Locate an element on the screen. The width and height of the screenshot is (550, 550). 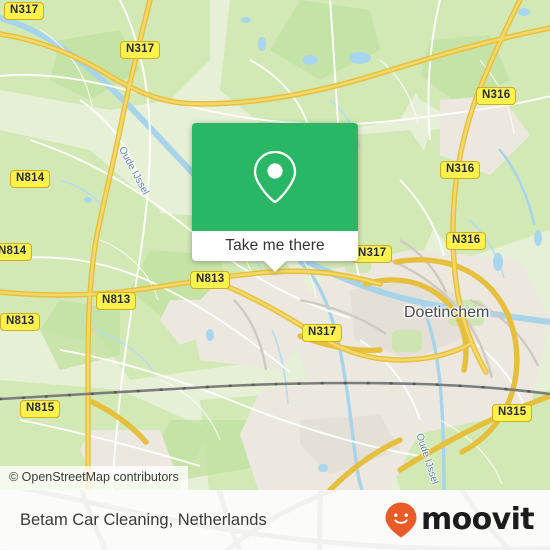
footer-bar: Betam Car Cleaning, Netherlands moovit is located at coordinates (275, 520).